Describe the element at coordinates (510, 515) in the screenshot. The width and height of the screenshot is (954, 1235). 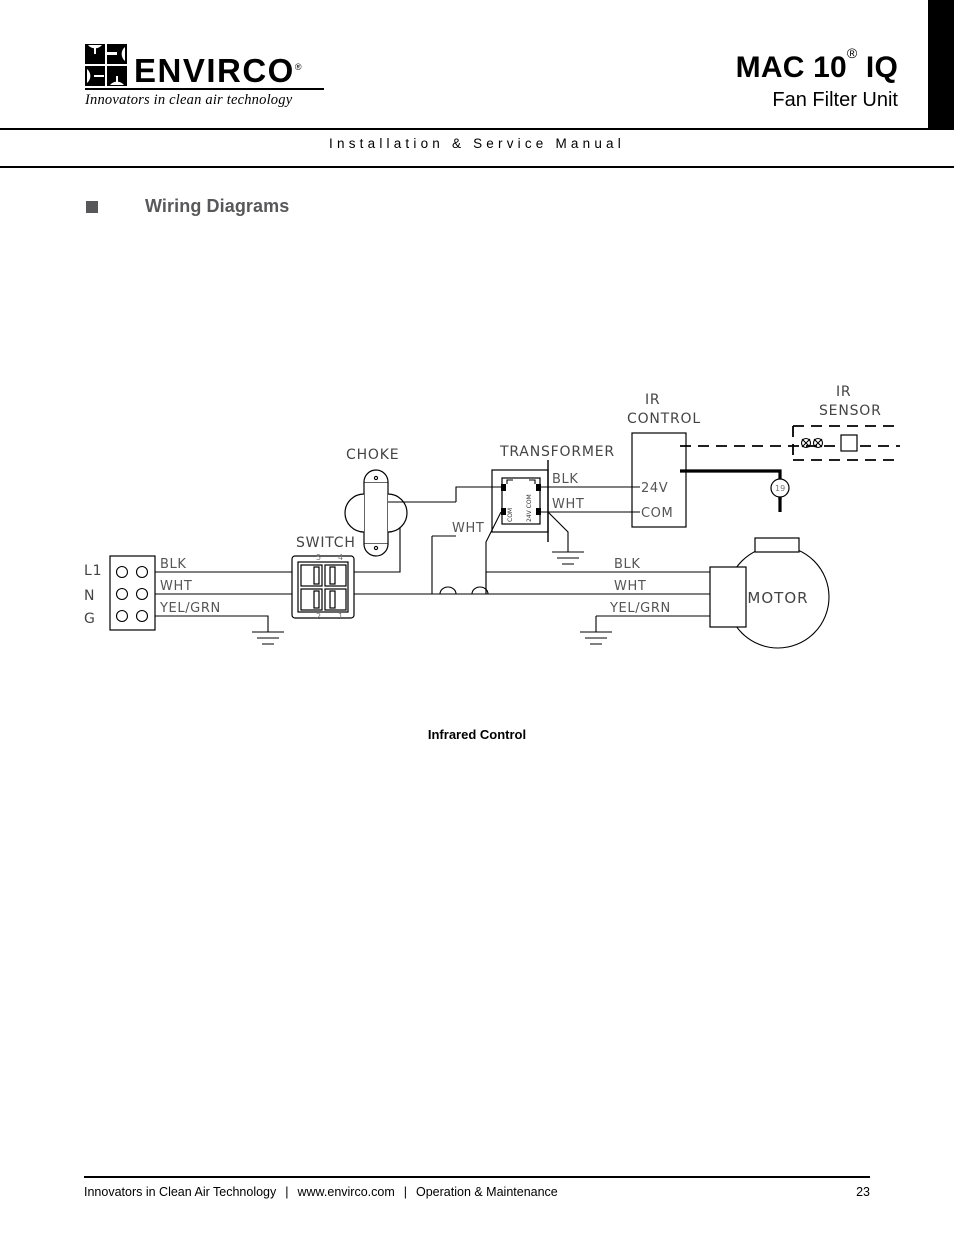
I see `transformer-terminal-com: COM` at that location.